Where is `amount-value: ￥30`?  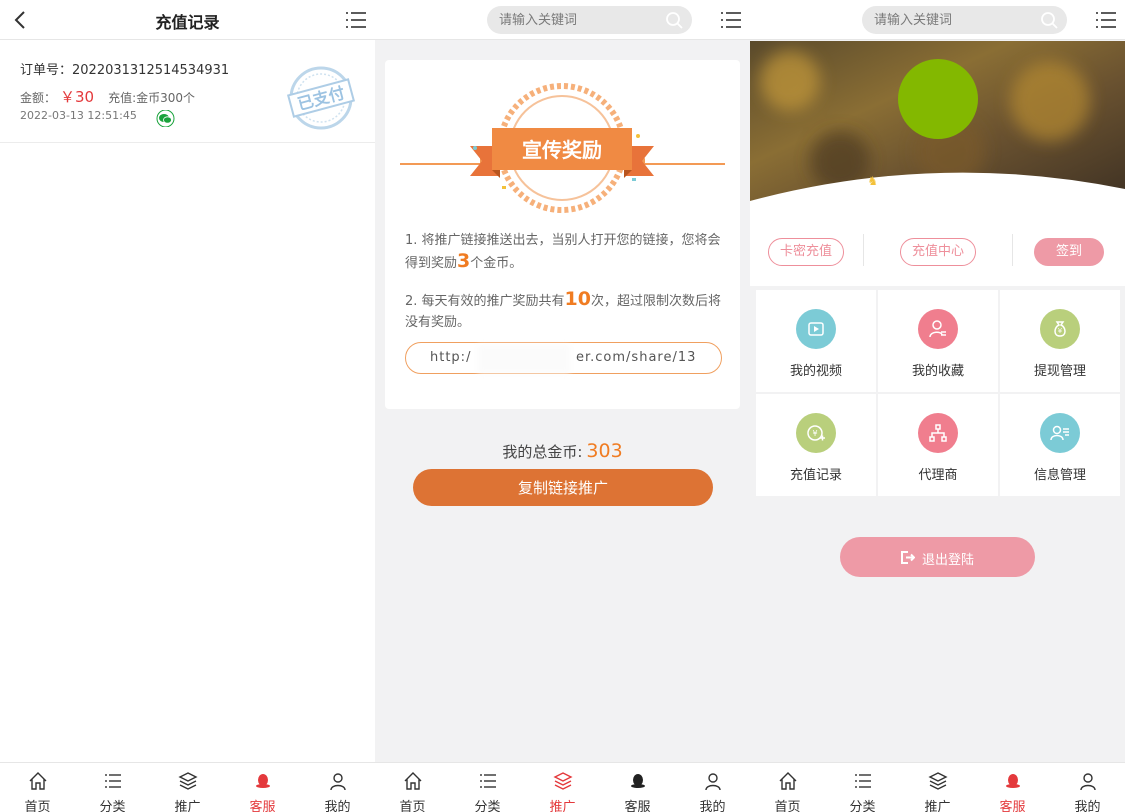
amount-value: ￥30 is located at coordinates (77, 97).